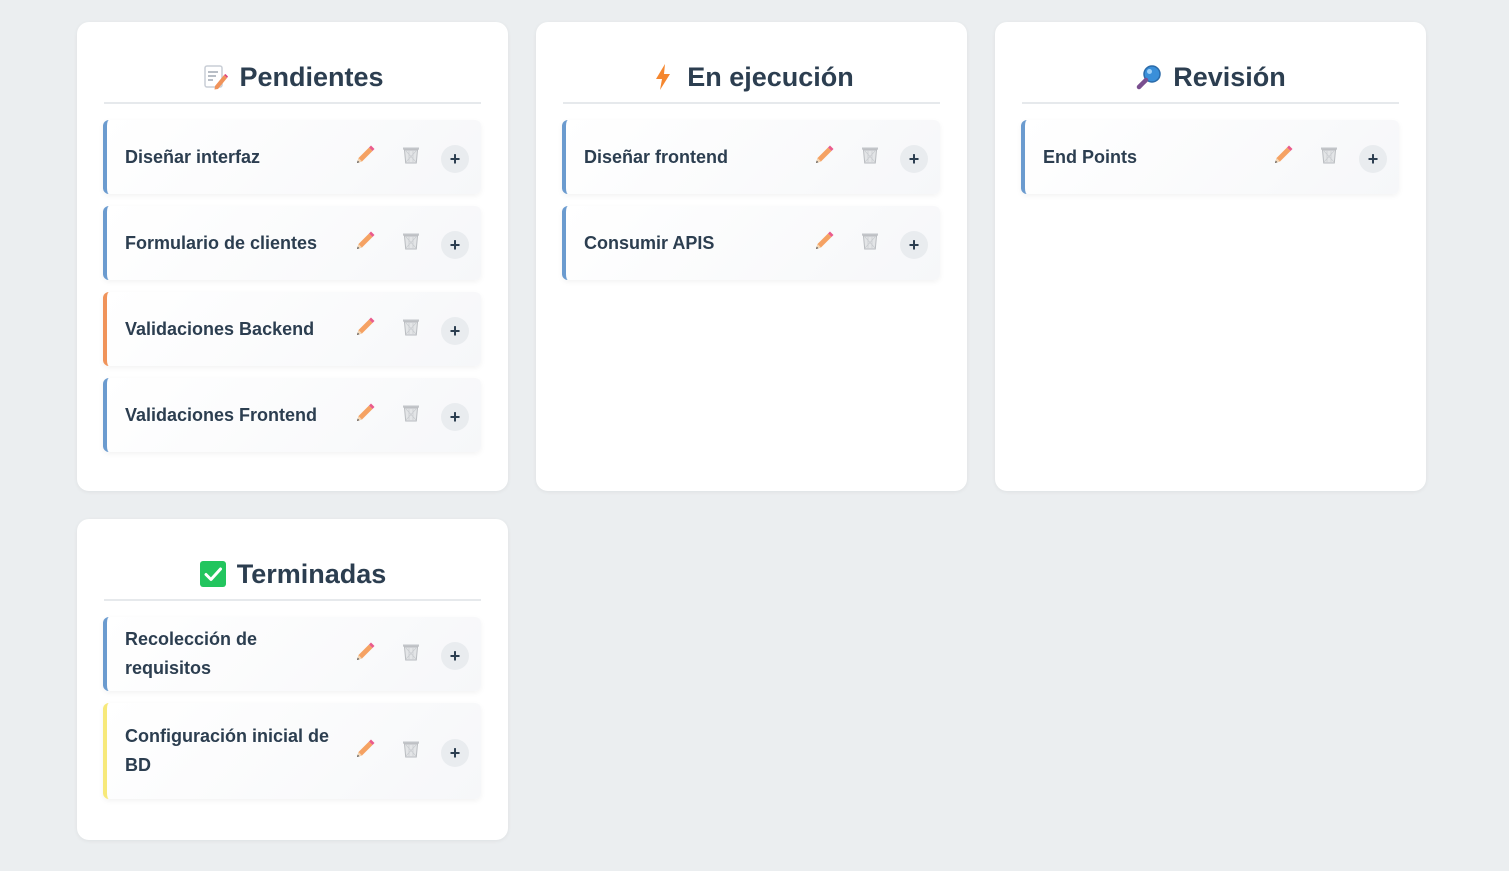  I want to click on task-card: Diseñar interfaz +, so click(292, 157).